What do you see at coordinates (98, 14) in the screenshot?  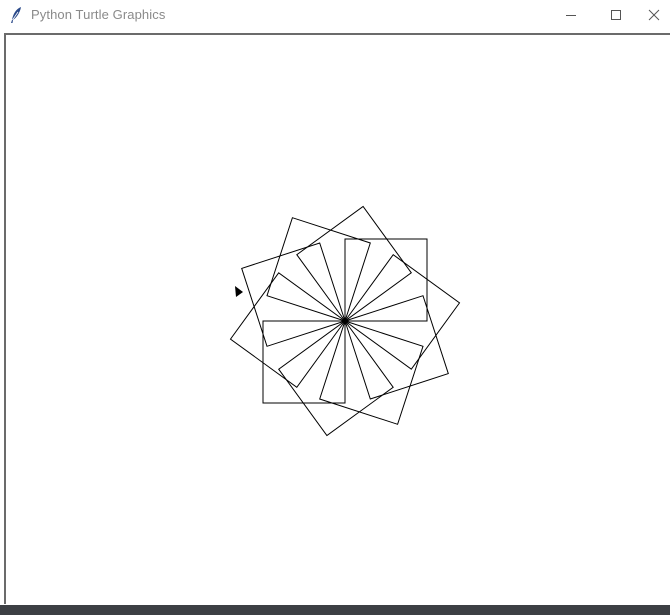 I see `window-title: Python Turtle Graphics` at bounding box center [98, 14].